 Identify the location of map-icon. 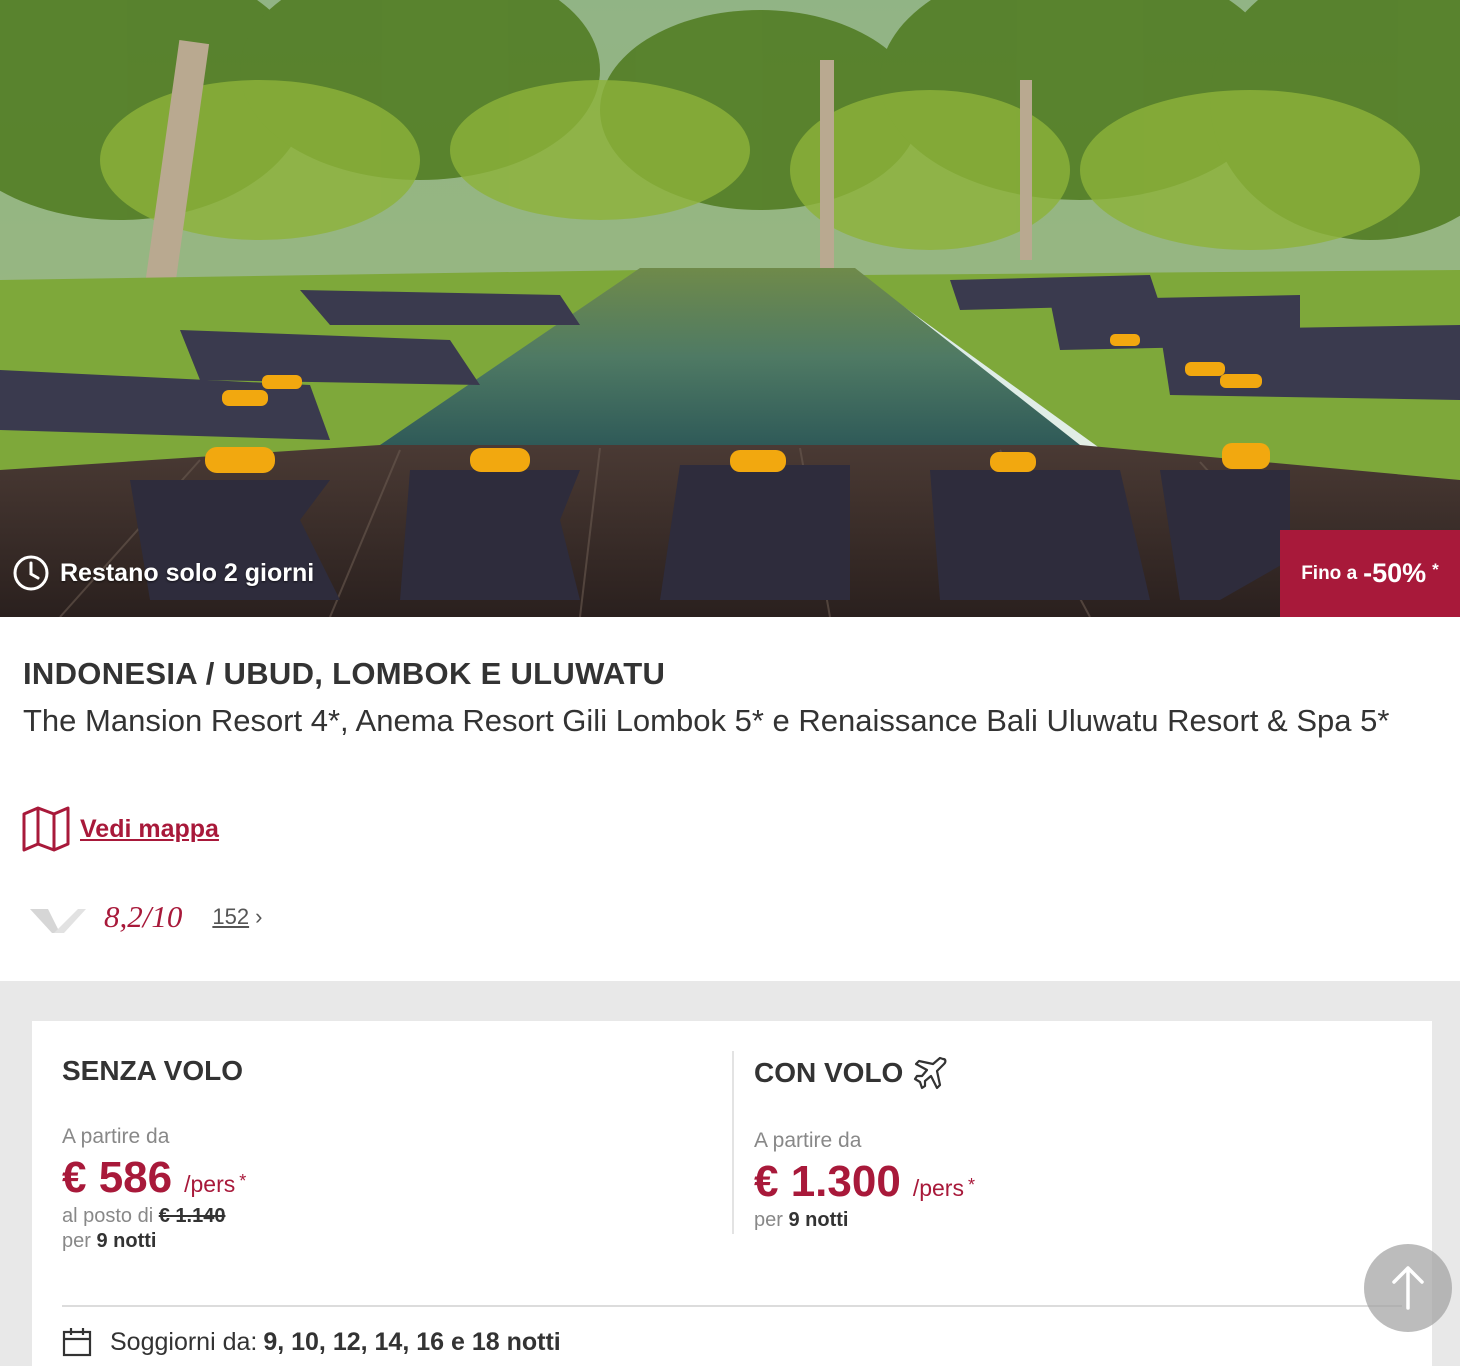
(46, 829).